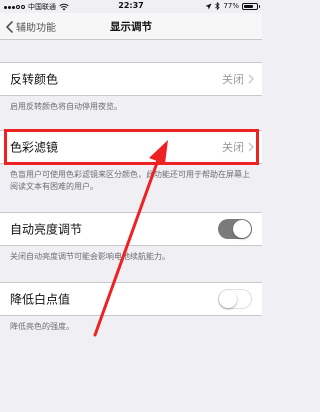  I want to click on location-arrow-icon, so click(208, 6).